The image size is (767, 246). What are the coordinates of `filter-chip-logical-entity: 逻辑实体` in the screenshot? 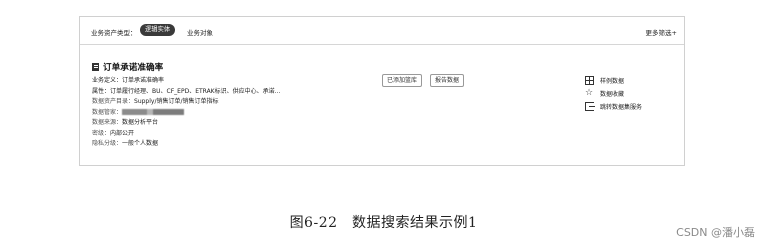 It's located at (158, 30).